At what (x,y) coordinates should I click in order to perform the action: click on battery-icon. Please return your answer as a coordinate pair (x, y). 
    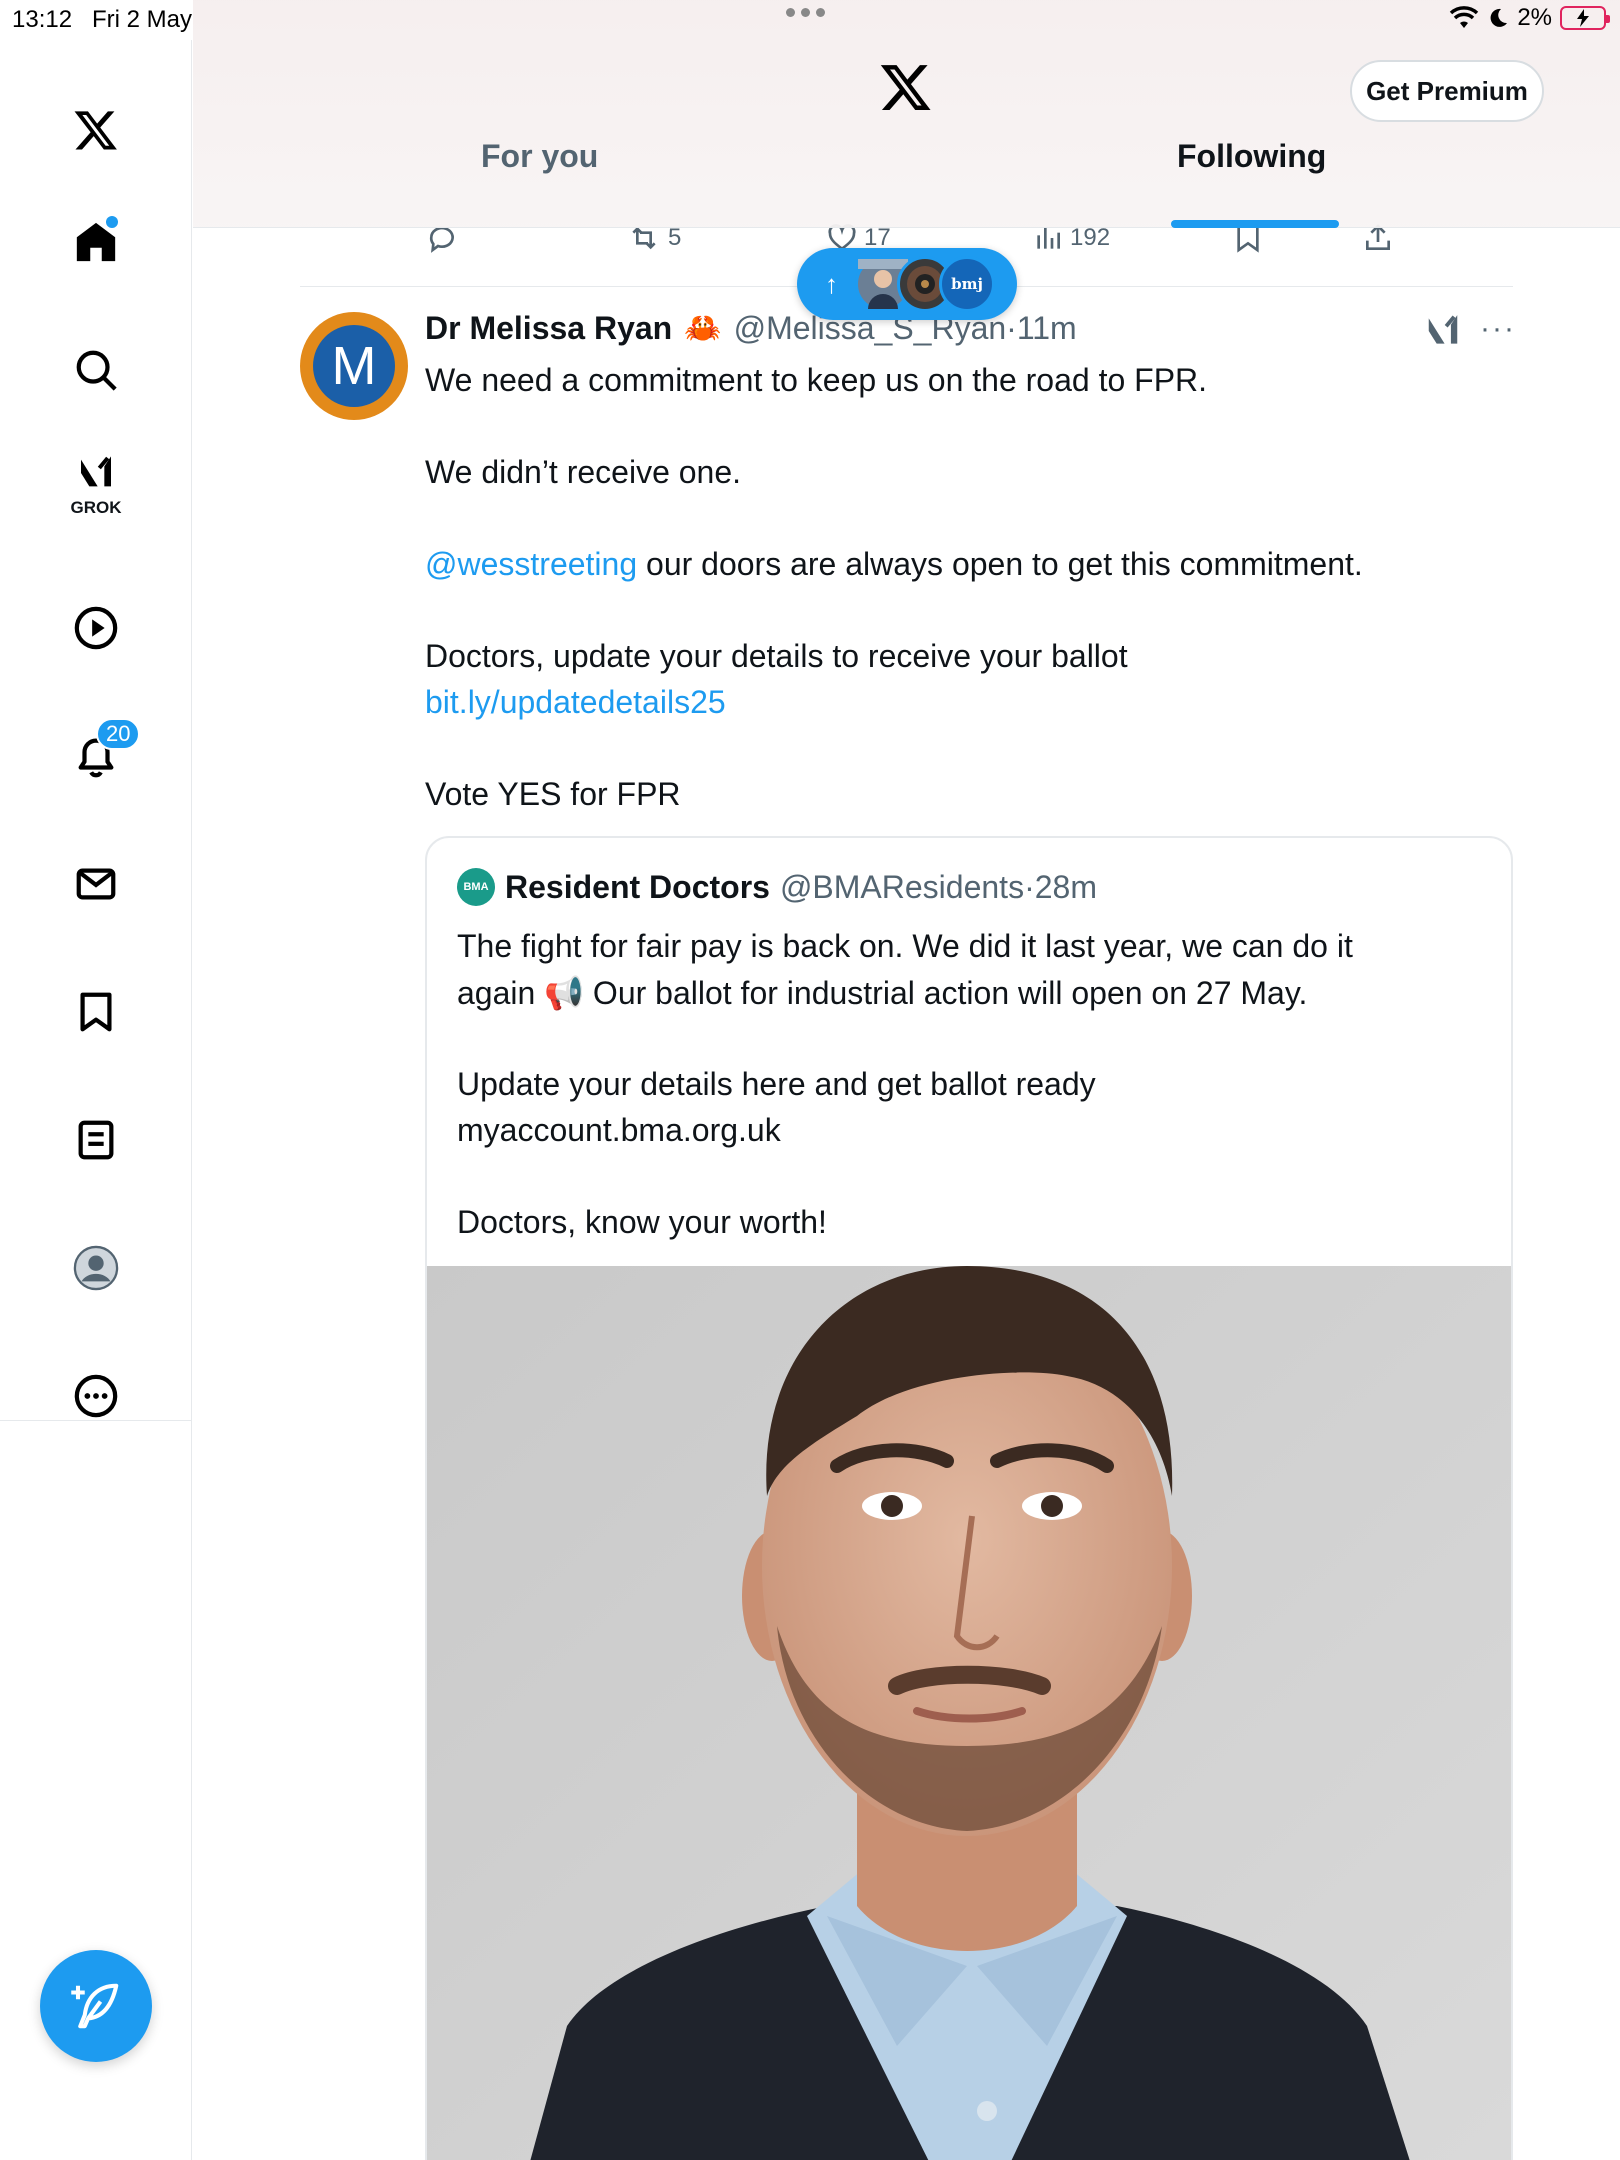
    Looking at the image, I should click on (1585, 18).